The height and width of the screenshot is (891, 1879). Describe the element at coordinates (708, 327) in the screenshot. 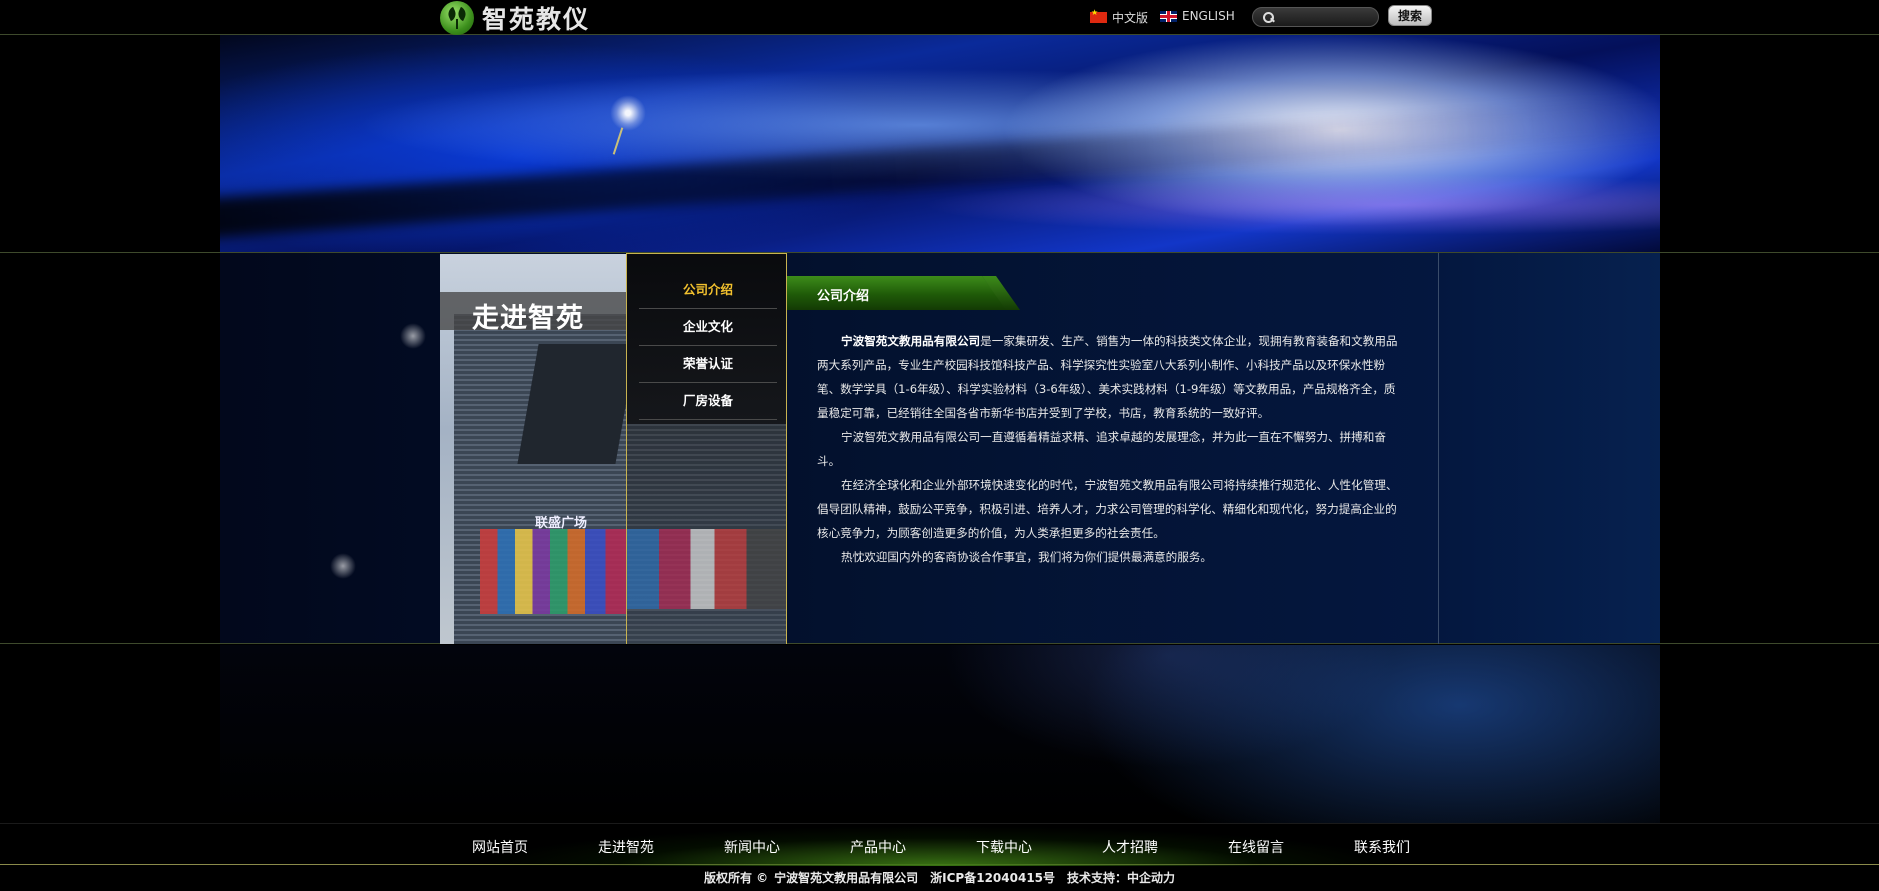

I see `subnav-item-culture: 企业文化` at that location.